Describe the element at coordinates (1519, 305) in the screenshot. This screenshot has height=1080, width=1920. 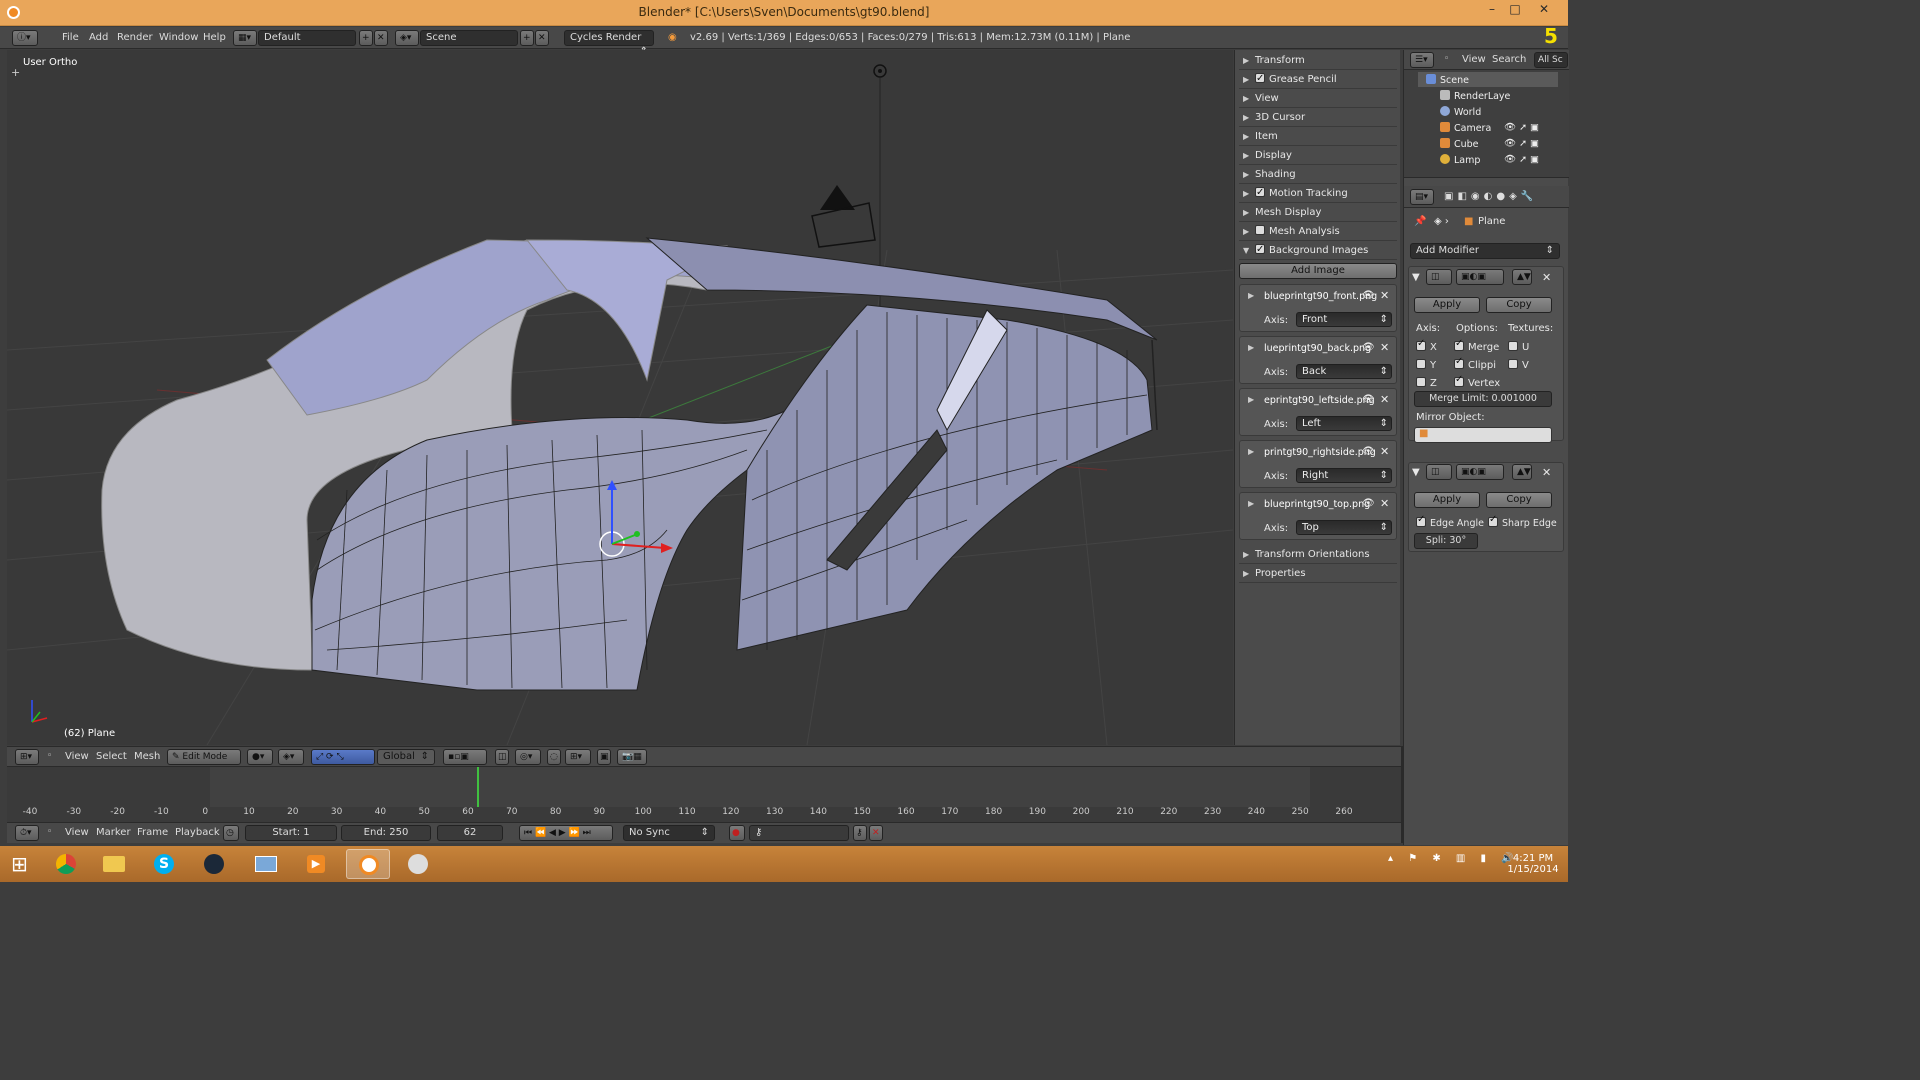
I see `mirror-copy-button: Copy` at that location.